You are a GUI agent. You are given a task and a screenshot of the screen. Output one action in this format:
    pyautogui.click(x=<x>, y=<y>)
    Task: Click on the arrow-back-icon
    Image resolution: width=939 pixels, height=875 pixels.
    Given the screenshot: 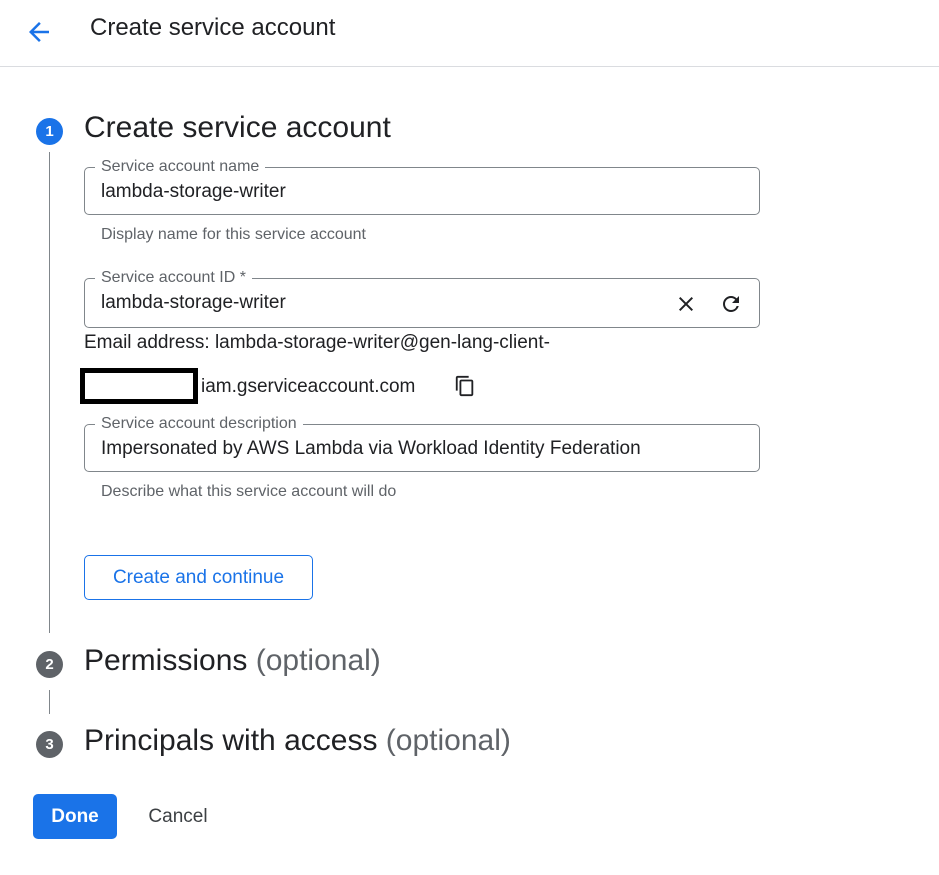 What is the action you would take?
    pyautogui.click(x=39, y=32)
    